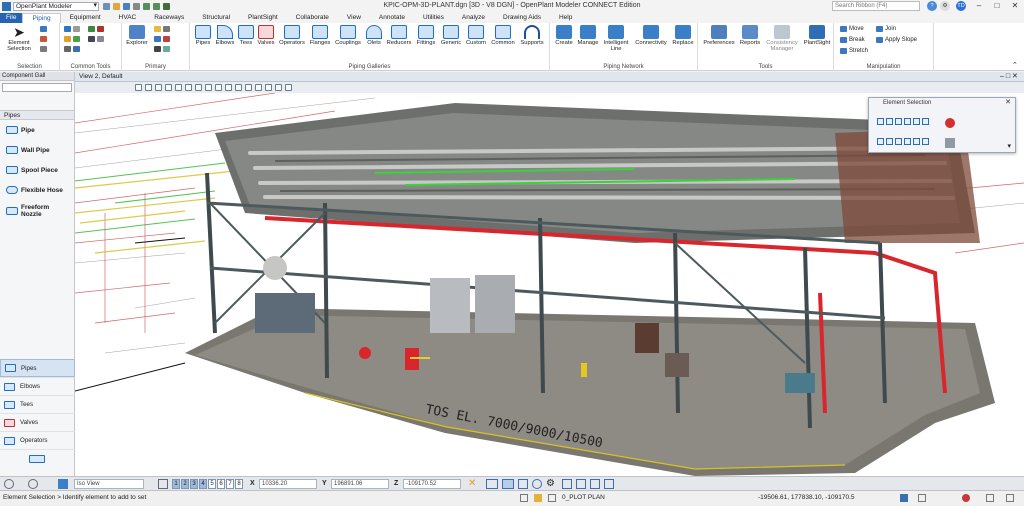 The width and height of the screenshot is (1024, 506). Describe the element at coordinates (246, 35) in the screenshot. I see `gallery-tees-button: Tees` at that location.